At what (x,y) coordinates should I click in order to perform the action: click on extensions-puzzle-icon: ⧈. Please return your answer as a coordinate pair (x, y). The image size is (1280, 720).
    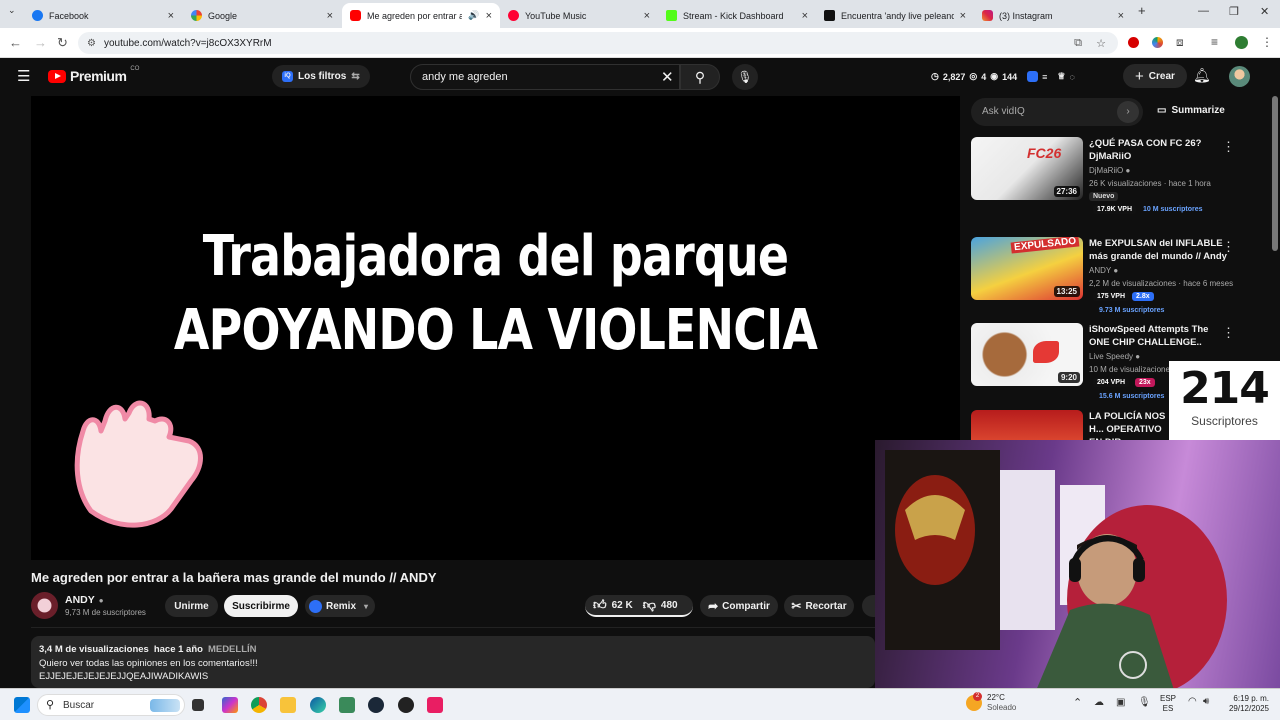
    Looking at the image, I should click on (1180, 42).